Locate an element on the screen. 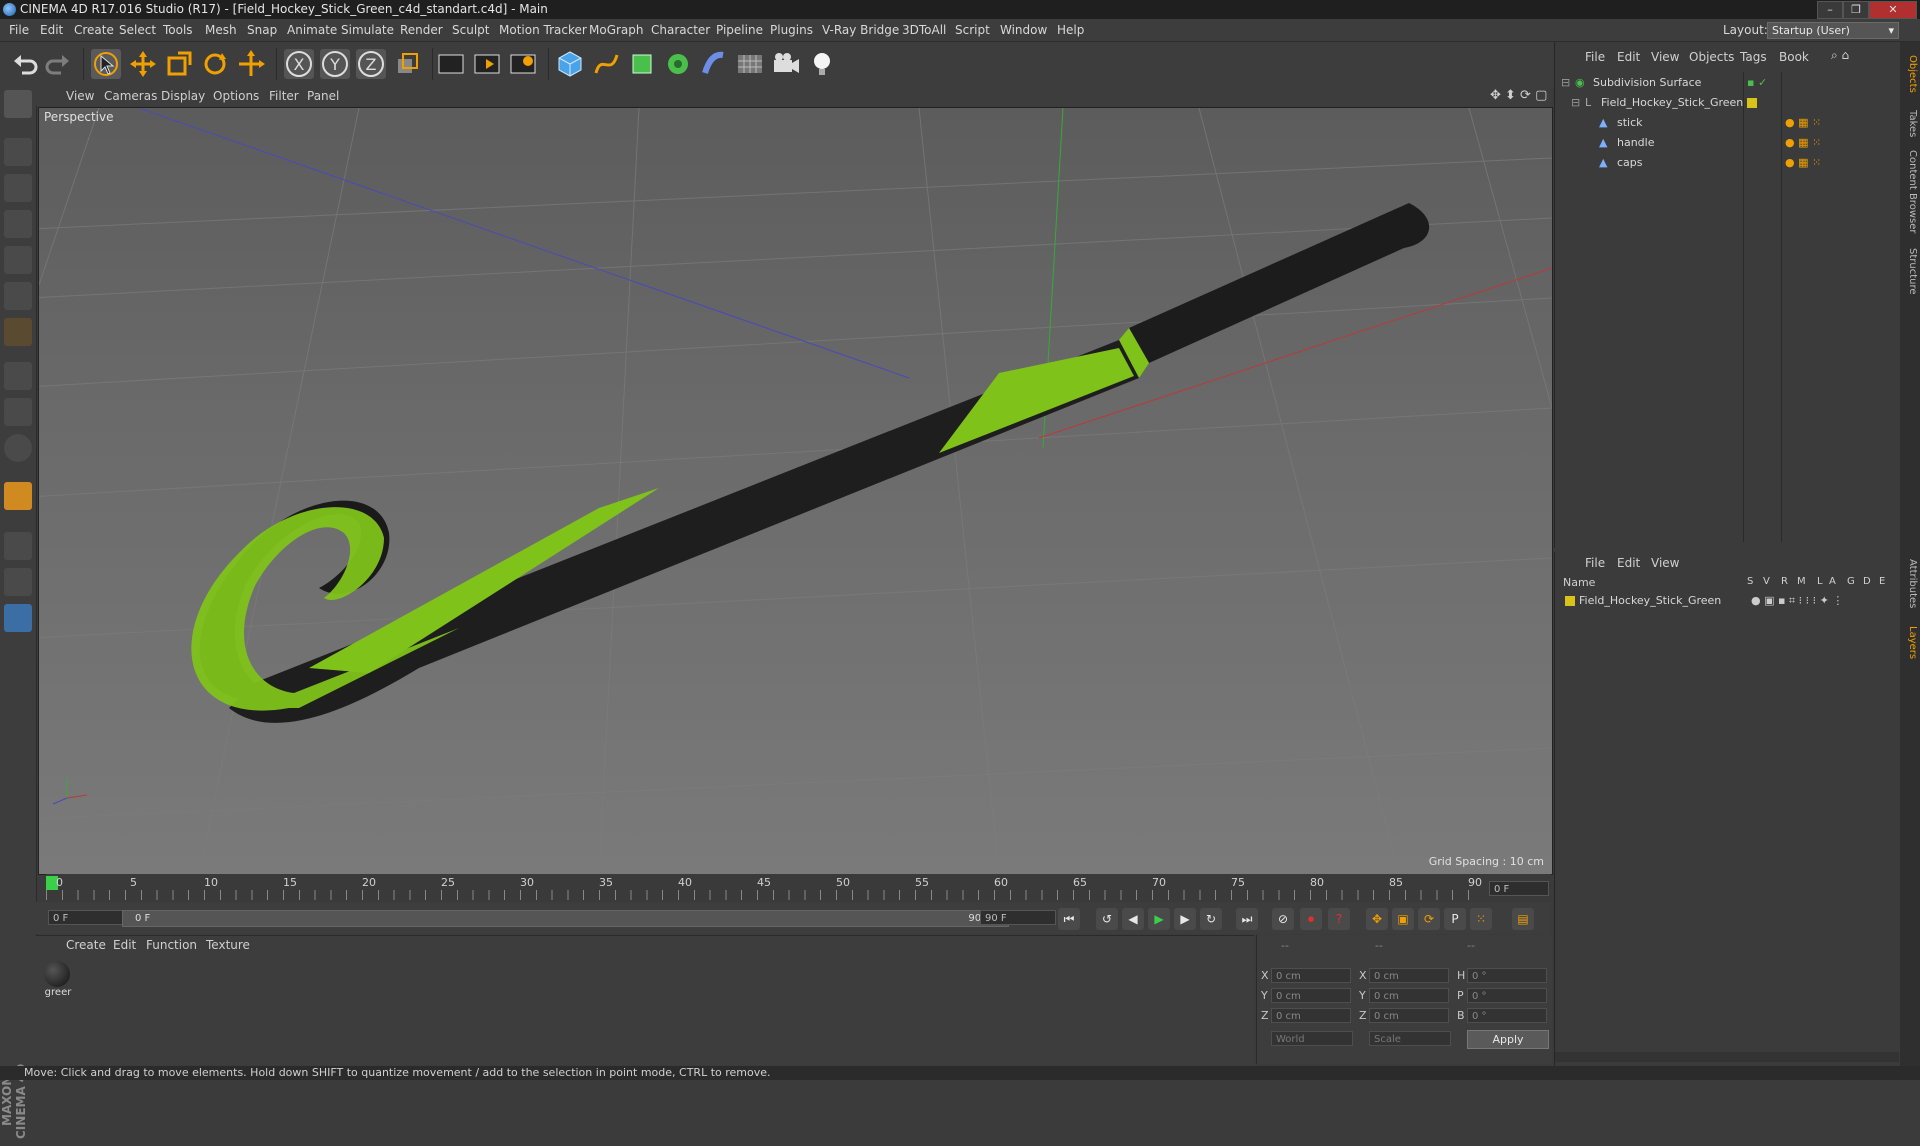  rotation-b-field: 0 ° is located at coordinates (1507, 1015).